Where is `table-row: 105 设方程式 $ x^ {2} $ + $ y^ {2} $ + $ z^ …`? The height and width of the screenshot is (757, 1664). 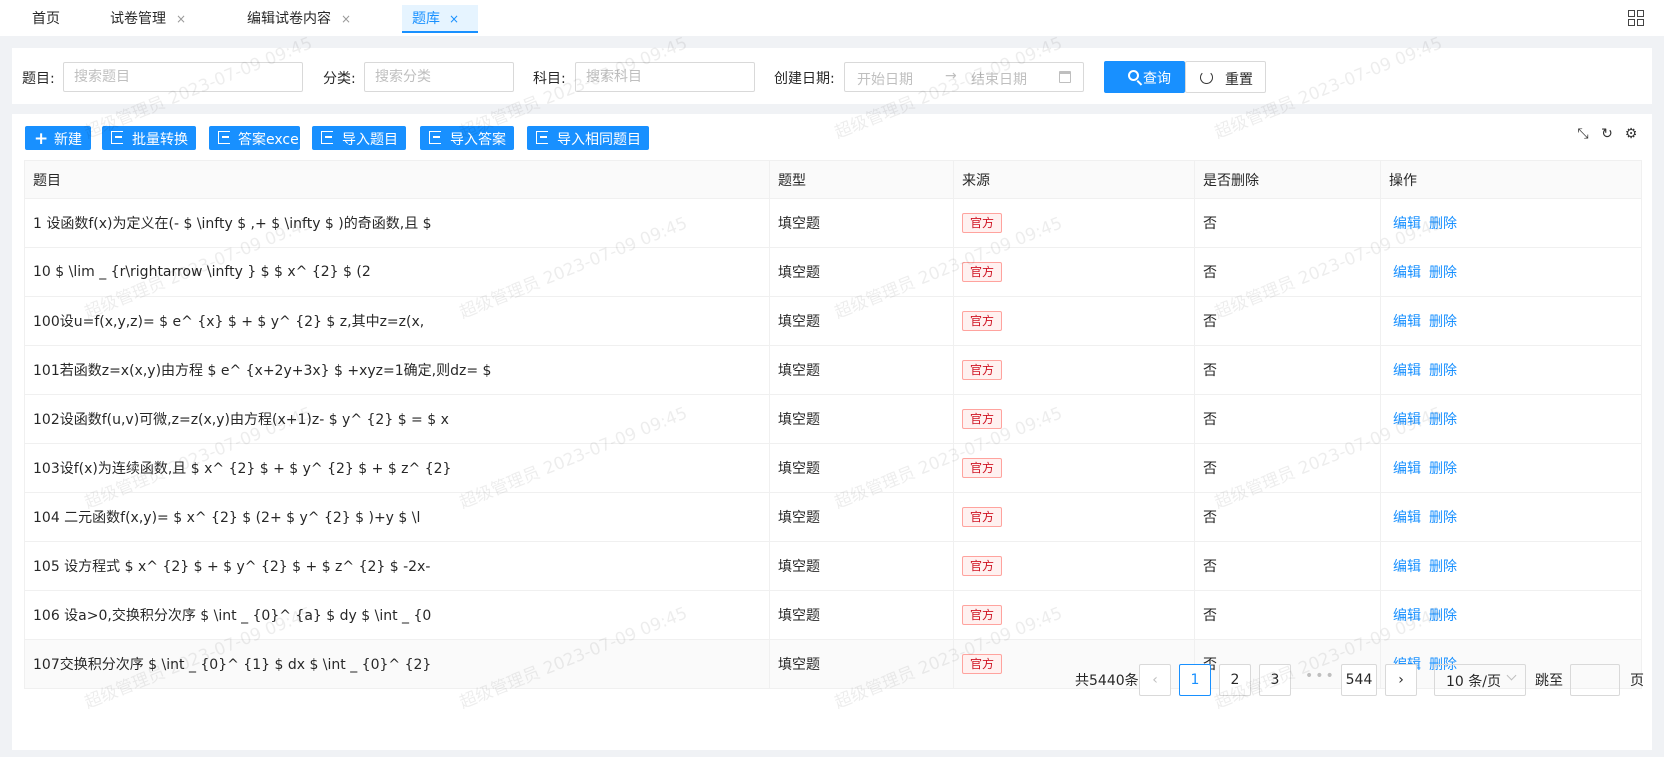 table-row: 105 设方程式 $ x^ {2} $ + $ y^ {2} $ + $ z^ … is located at coordinates (833, 566).